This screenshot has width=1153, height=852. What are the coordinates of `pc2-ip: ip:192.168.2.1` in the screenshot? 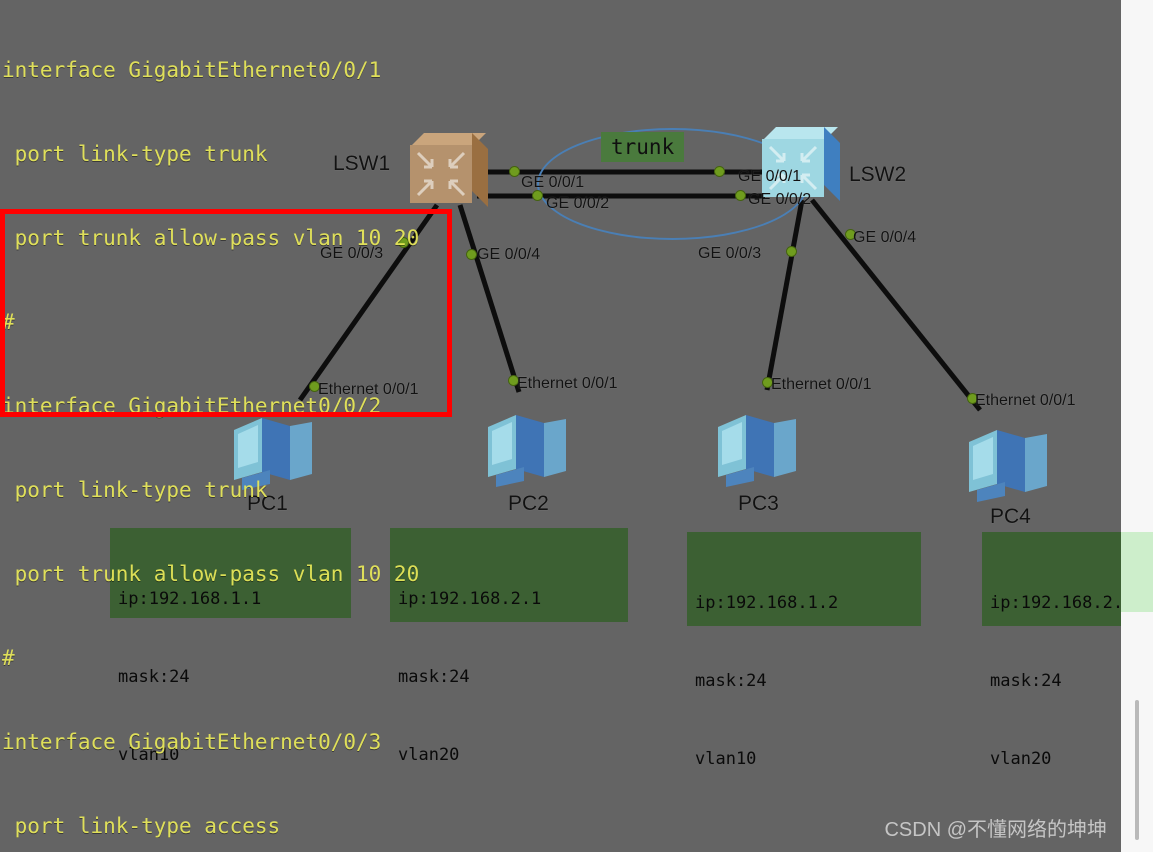 It's located at (470, 599).